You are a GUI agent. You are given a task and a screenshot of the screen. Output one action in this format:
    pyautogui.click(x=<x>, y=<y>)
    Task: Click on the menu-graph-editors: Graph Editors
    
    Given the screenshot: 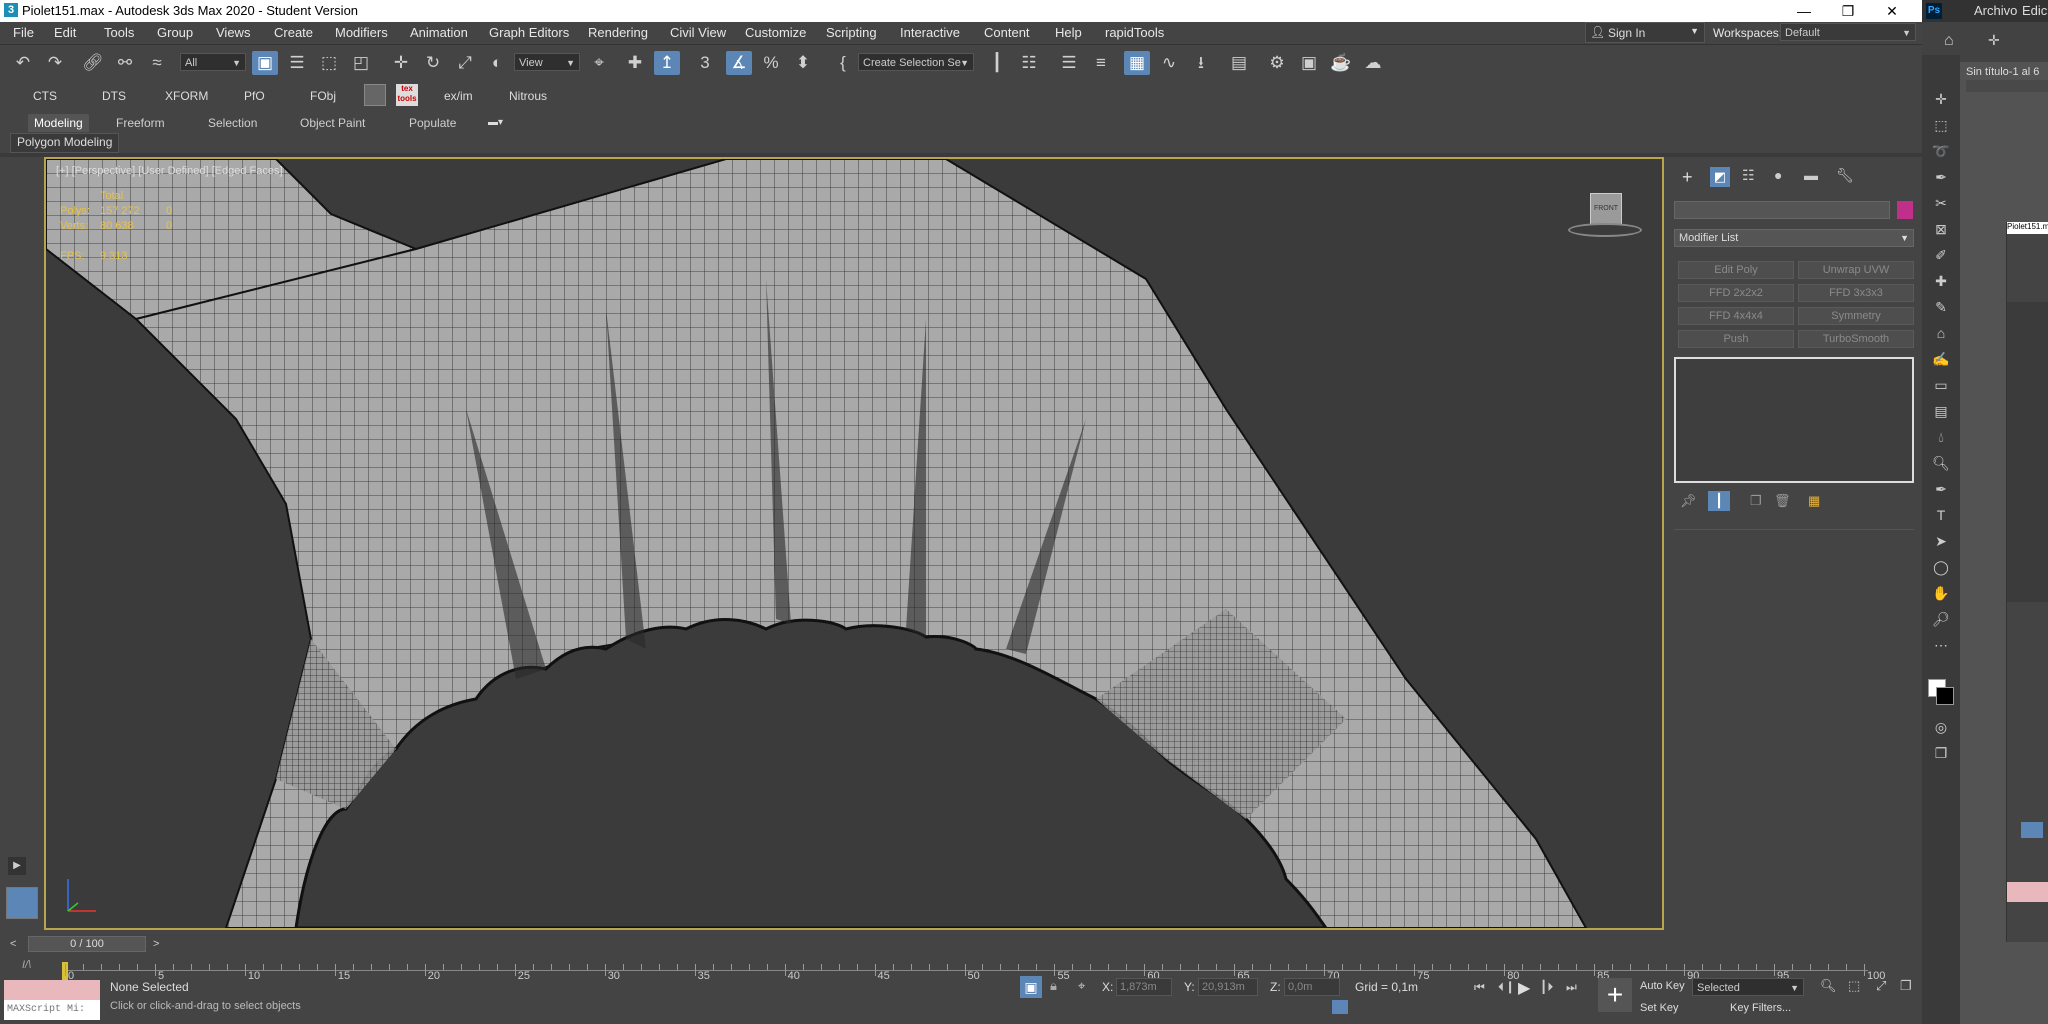 What is the action you would take?
    pyautogui.click(x=529, y=32)
    